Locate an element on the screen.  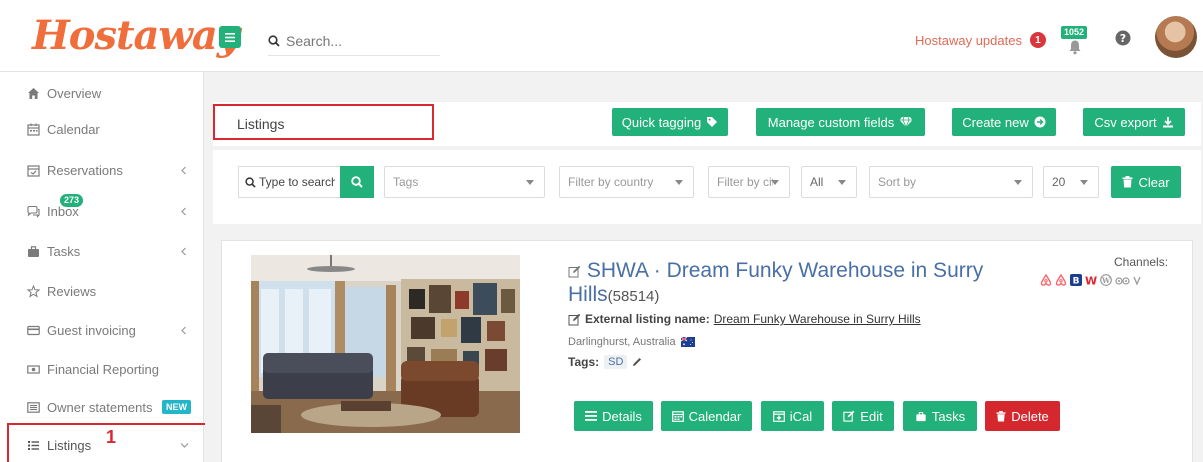
listing-tags: Tags: SD is located at coordinates (605, 362).